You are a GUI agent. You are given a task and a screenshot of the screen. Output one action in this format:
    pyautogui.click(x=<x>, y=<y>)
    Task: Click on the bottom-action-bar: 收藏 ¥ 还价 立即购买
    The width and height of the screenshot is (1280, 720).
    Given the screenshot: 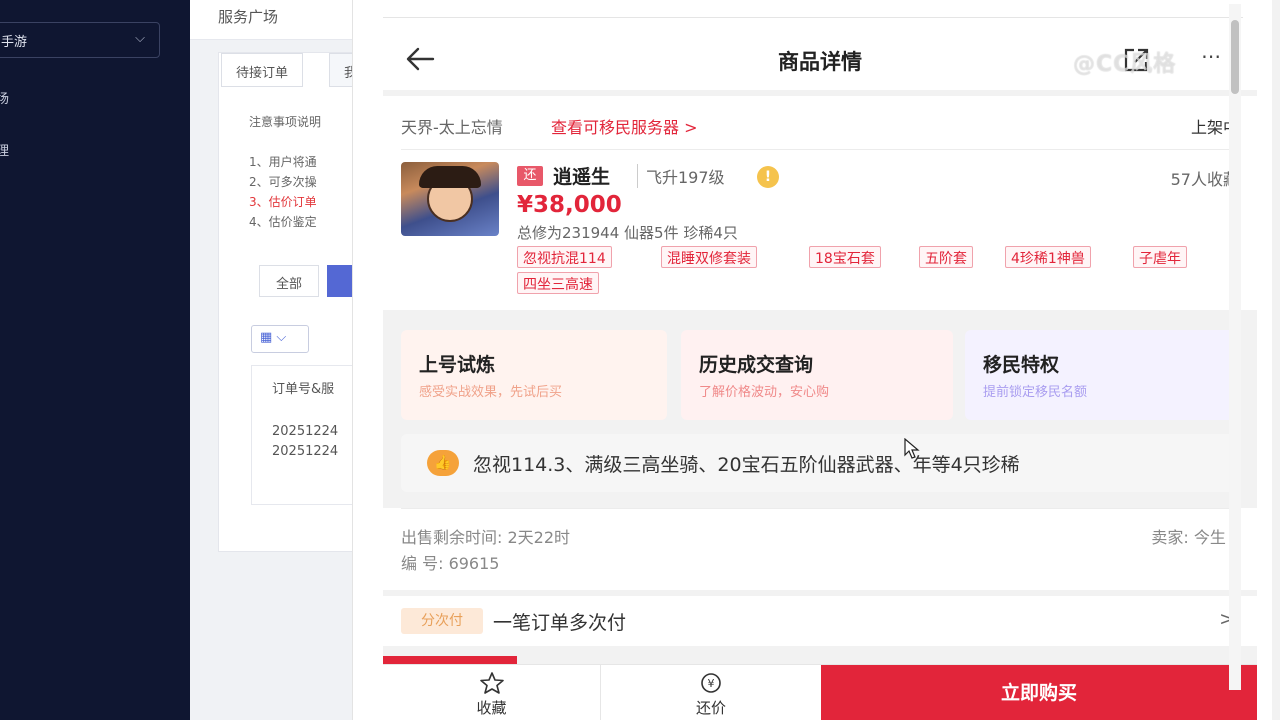 What is the action you would take?
    pyautogui.click(x=820, y=692)
    